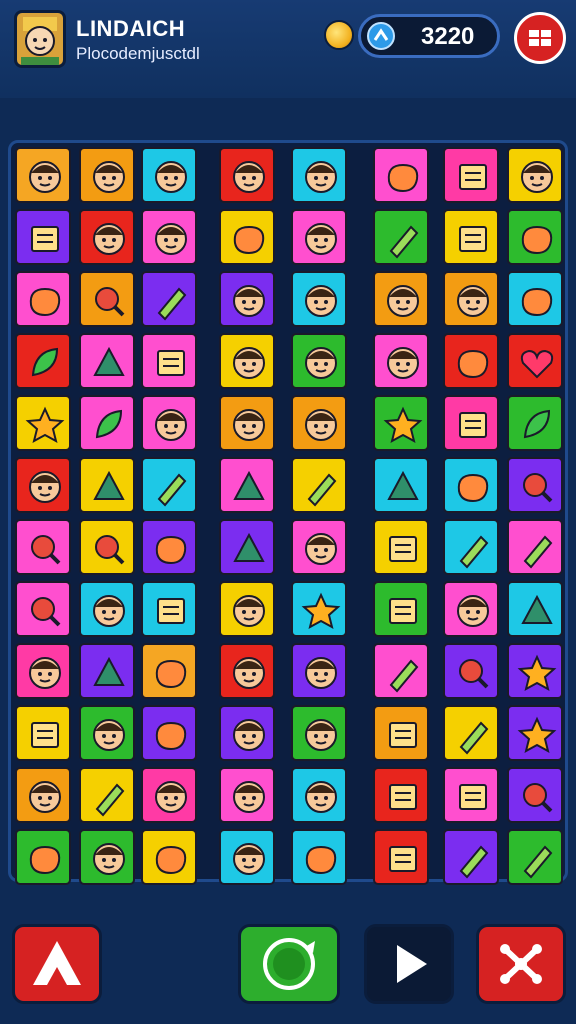  Describe the element at coordinates (521, 964) in the screenshot. I see `shuffle-button` at that location.